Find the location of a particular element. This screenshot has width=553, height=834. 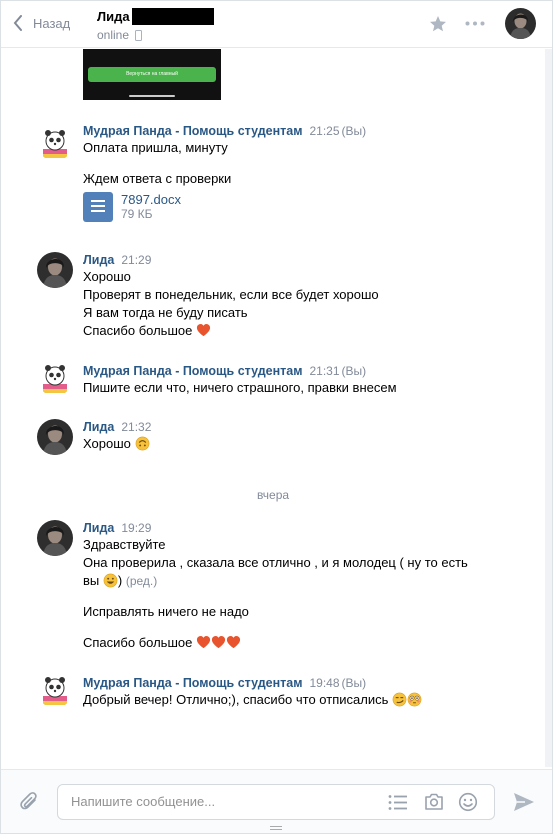

chat-header: Назад Лида online is located at coordinates (276, 24).